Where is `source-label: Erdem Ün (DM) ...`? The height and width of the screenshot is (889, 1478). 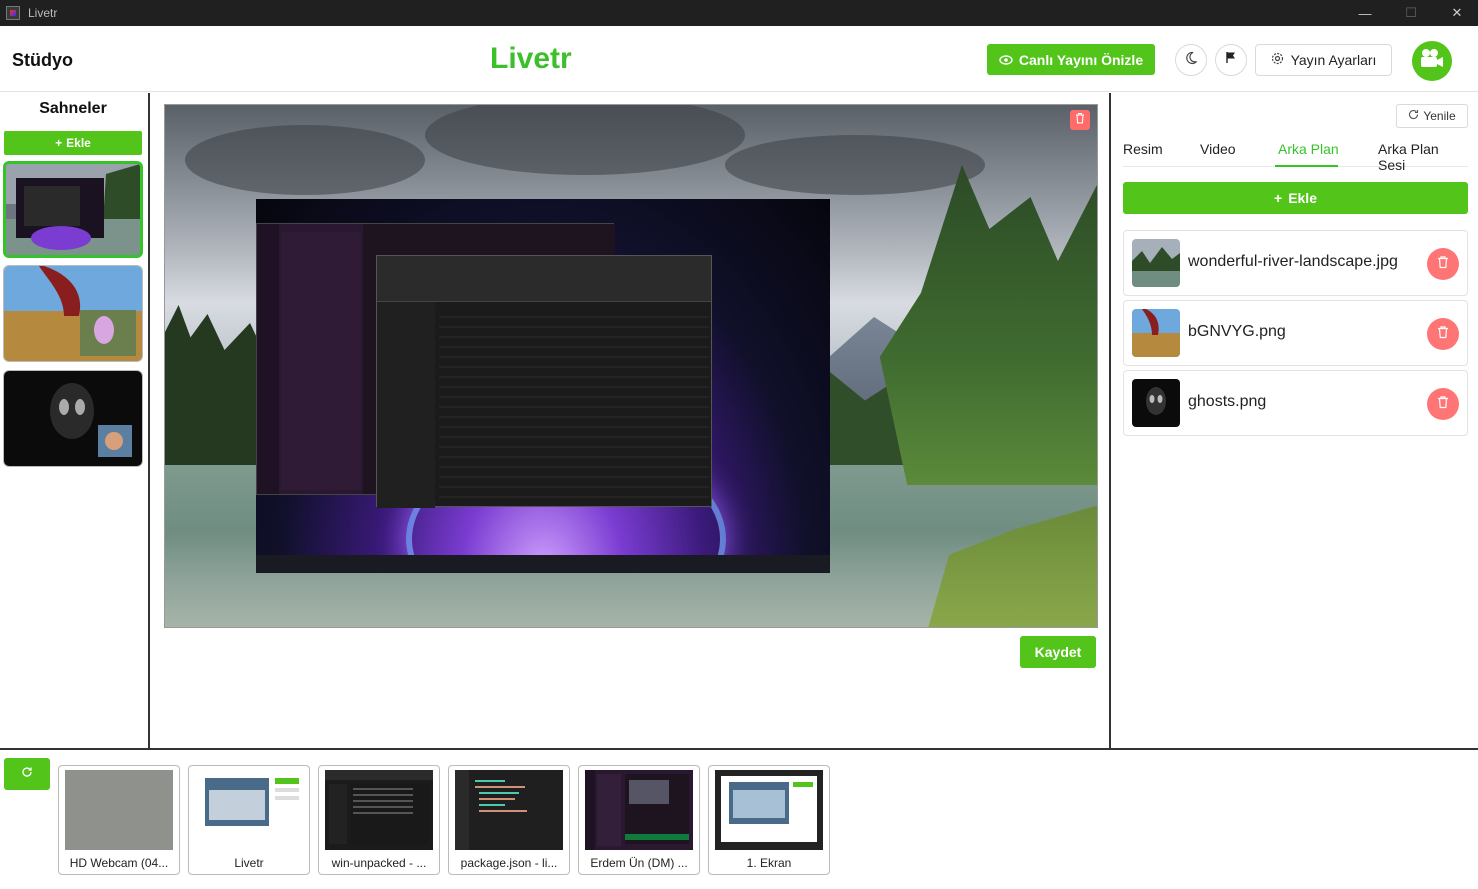 source-label: Erdem Ün (DM) ... is located at coordinates (639, 863).